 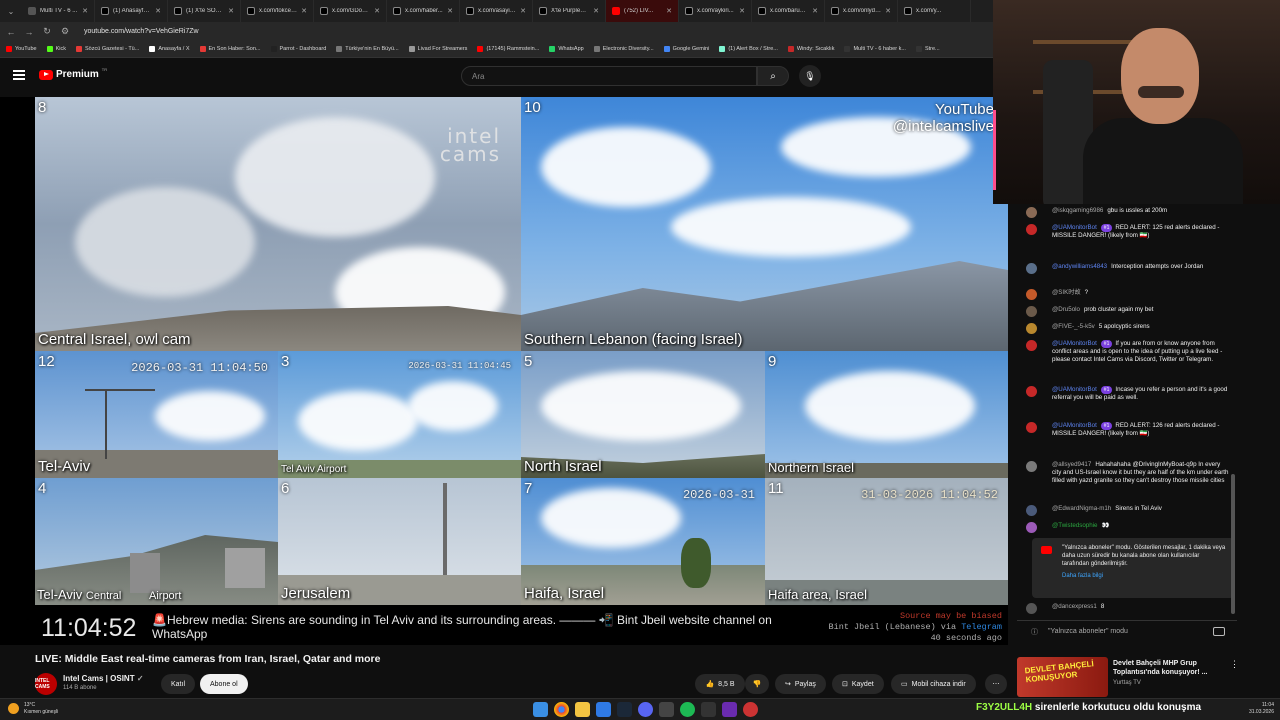 What do you see at coordinates (496, 11) in the screenshot?
I see `browser-tab: x.com/asayis... ✕` at bounding box center [496, 11].